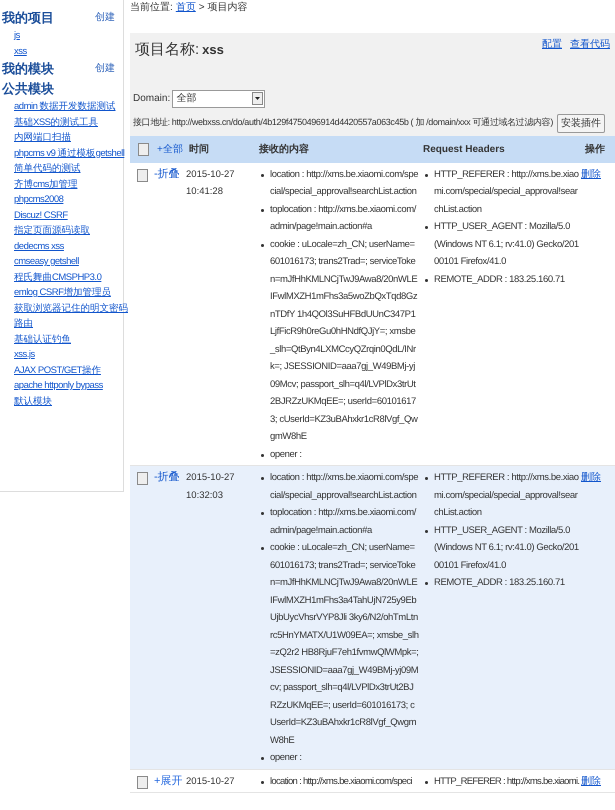 This screenshot has width=615, height=810. Describe the element at coordinates (219, 99) in the screenshot. I see `domain-select: 全部` at that location.